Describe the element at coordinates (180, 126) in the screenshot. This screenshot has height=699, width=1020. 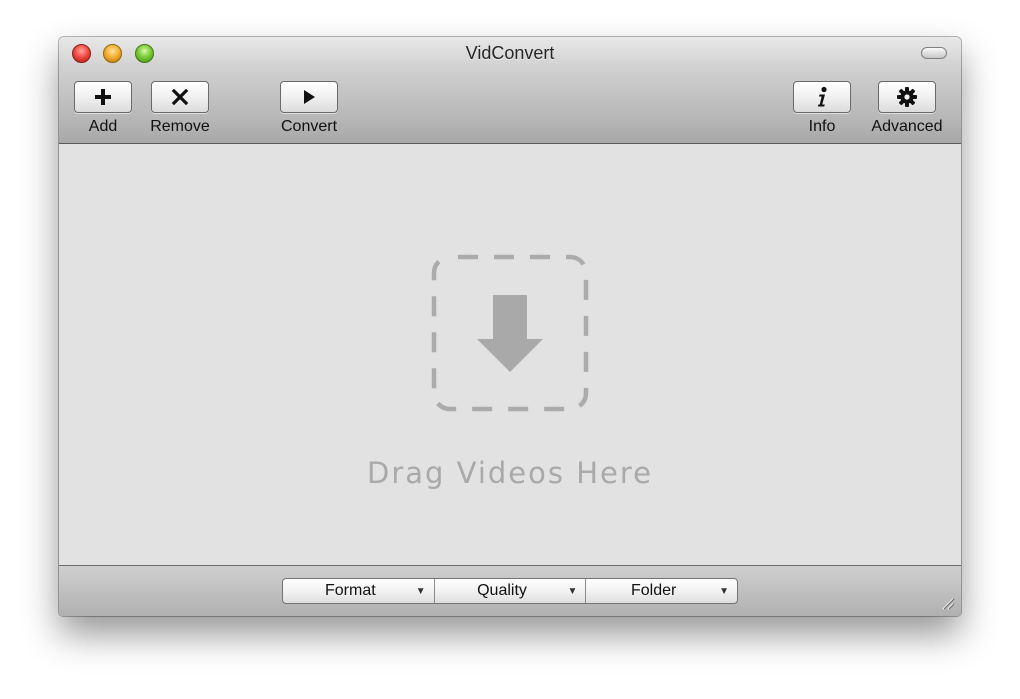
I see `remove-label: Remove` at that location.